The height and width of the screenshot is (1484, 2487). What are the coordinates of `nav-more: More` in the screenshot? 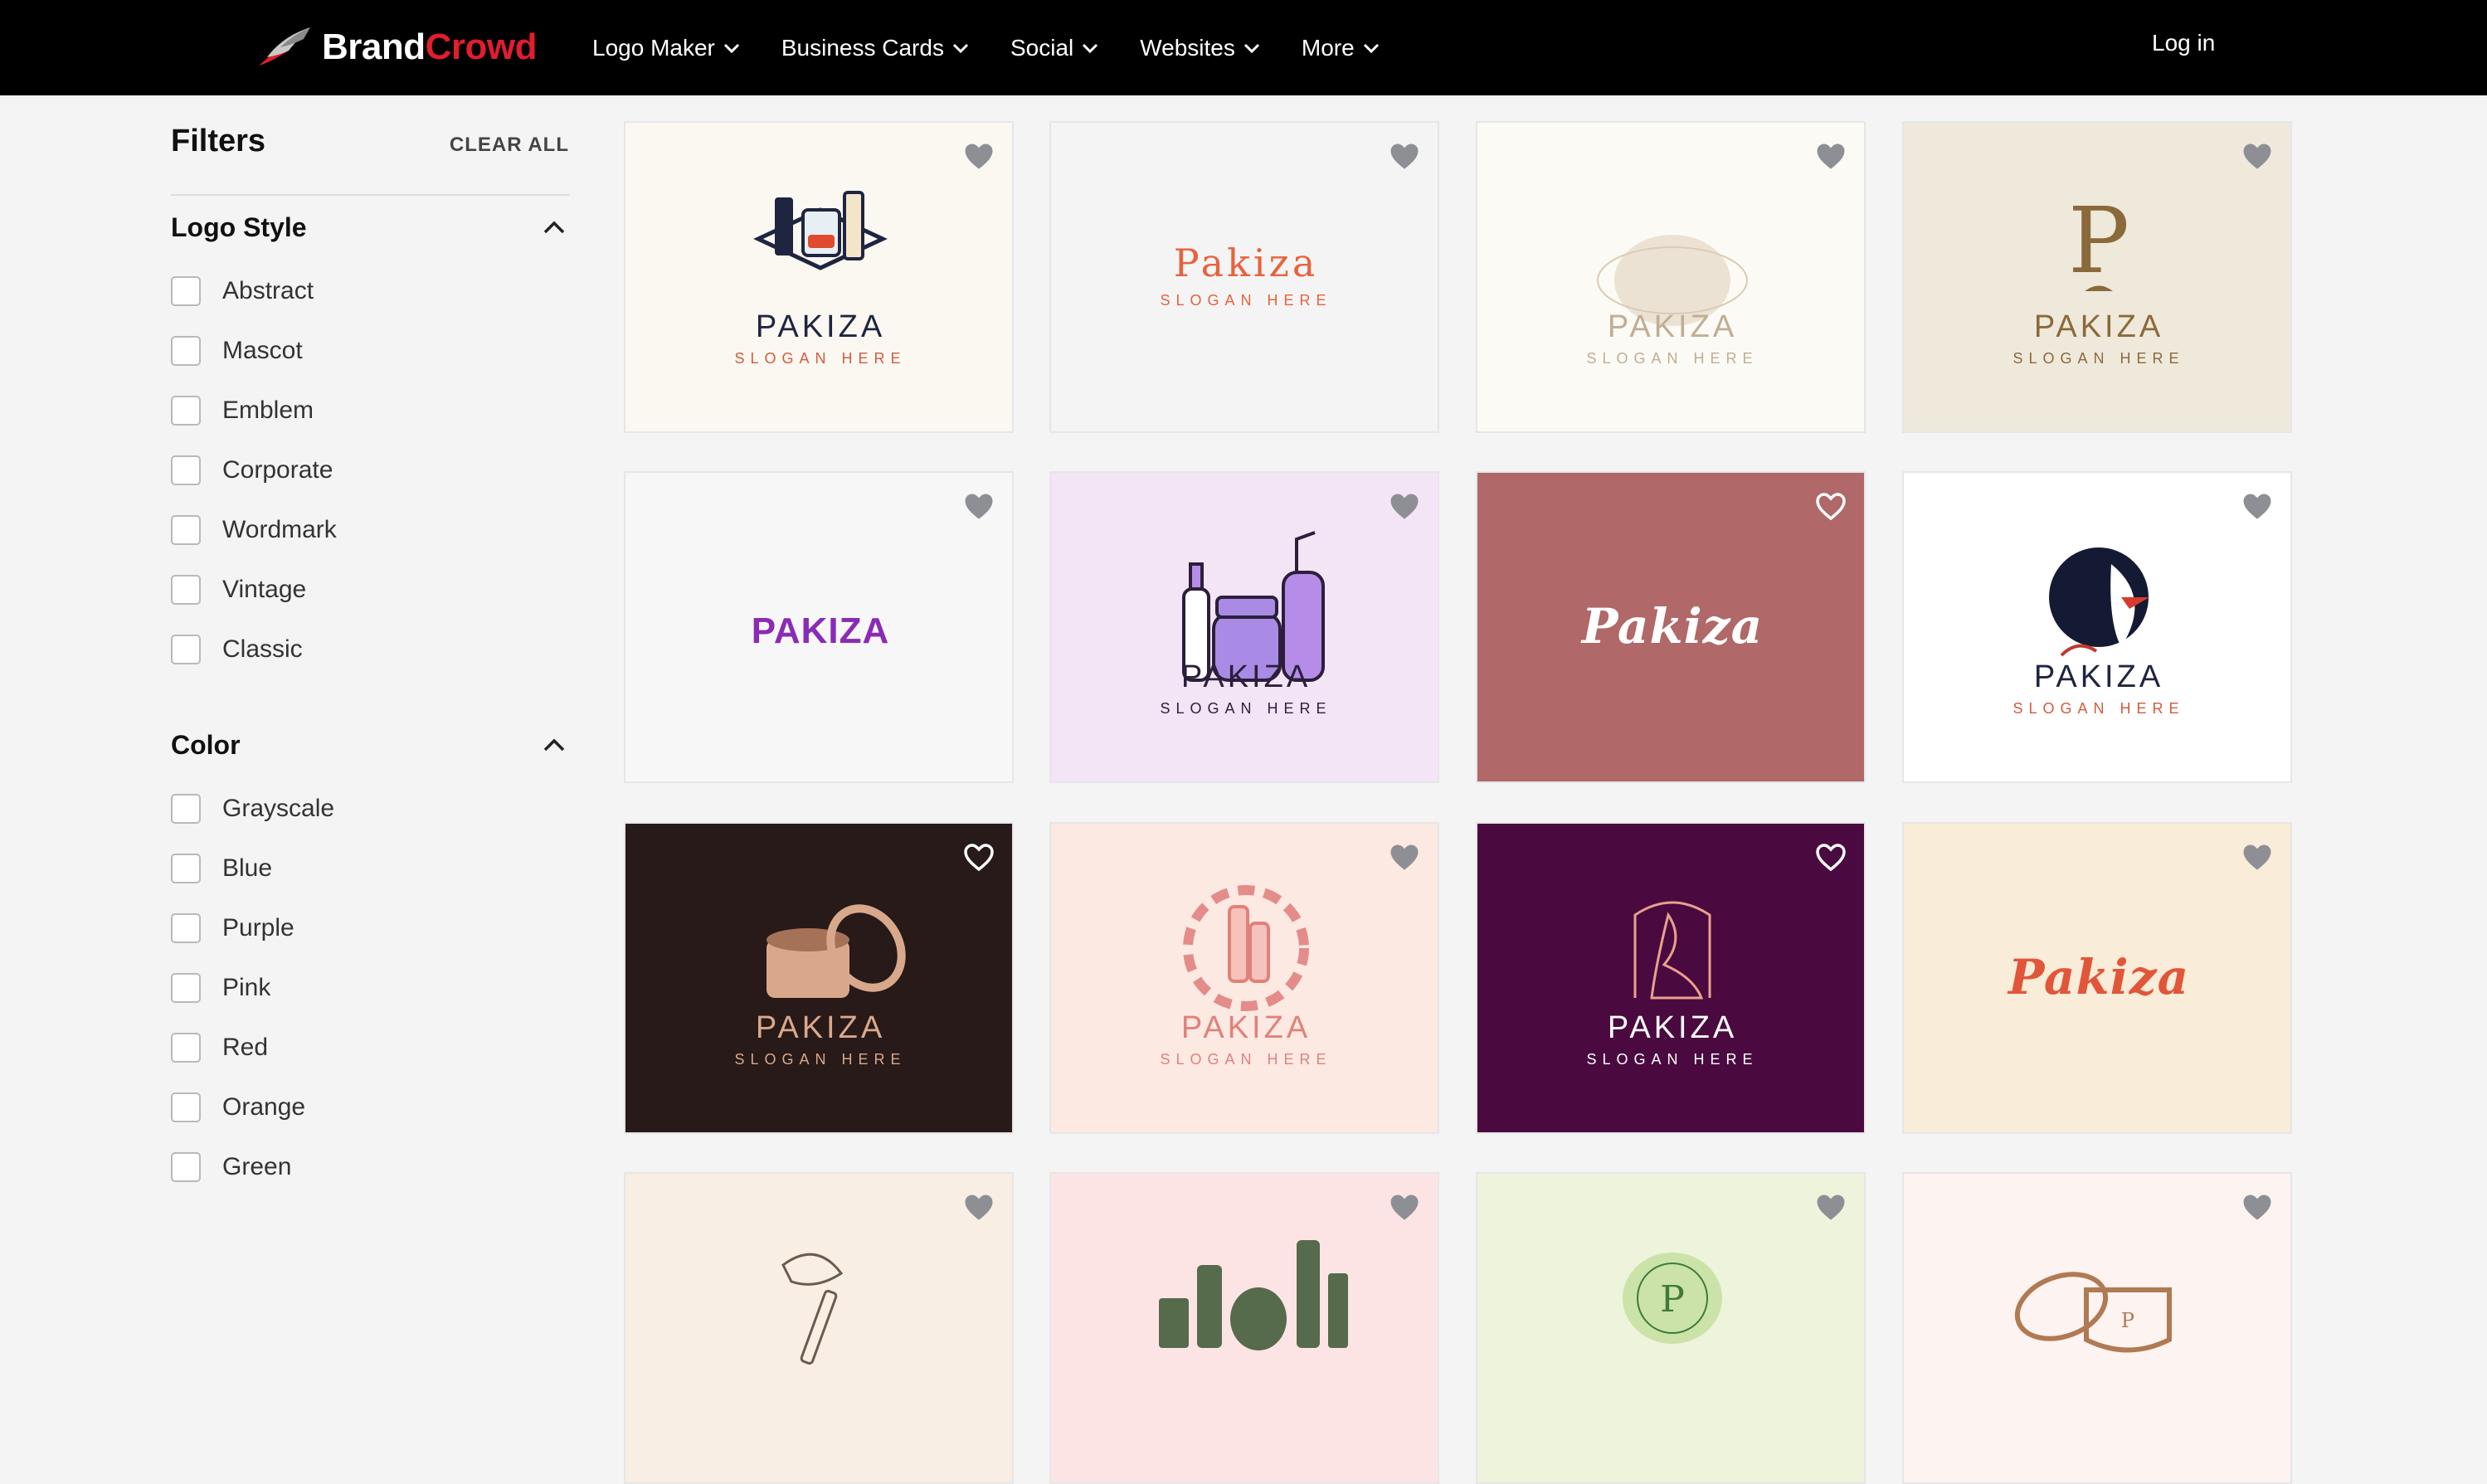 It's located at (1341, 48).